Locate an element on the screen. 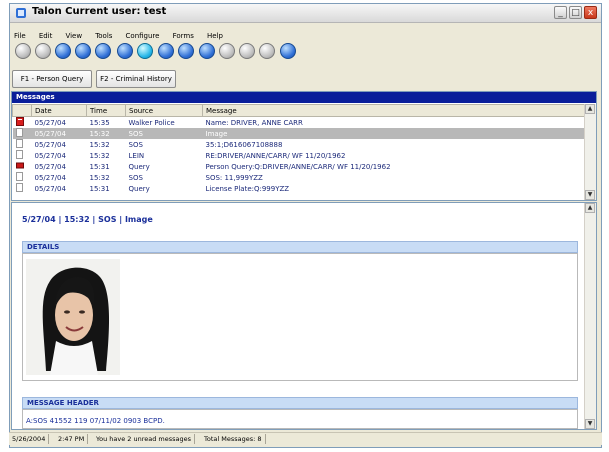 The image size is (609, 452). status-total: Total Messages: 8 is located at coordinates (233, 439).